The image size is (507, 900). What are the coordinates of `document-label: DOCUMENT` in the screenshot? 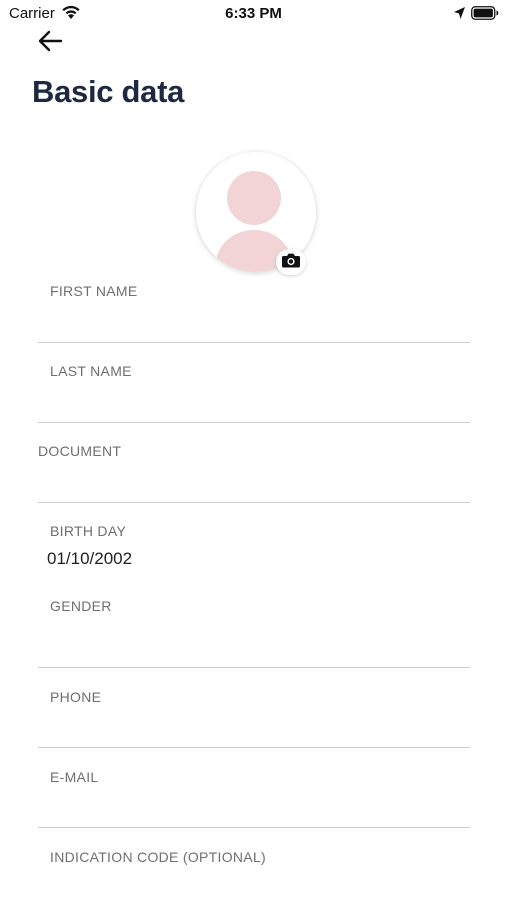 It's located at (80, 451).